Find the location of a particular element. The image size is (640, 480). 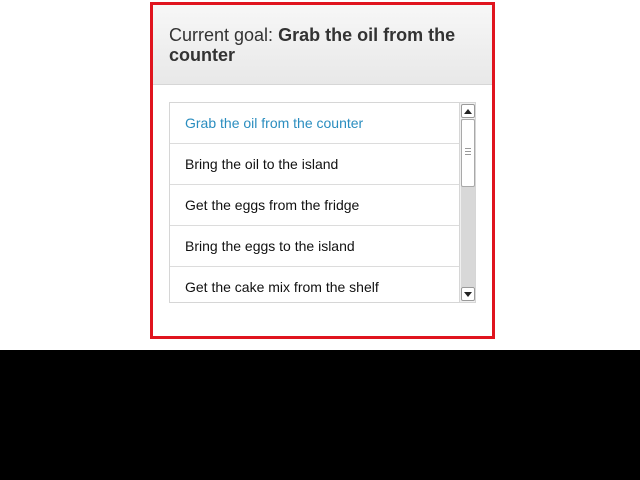

scroll-down-button is located at coordinates (468, 294).